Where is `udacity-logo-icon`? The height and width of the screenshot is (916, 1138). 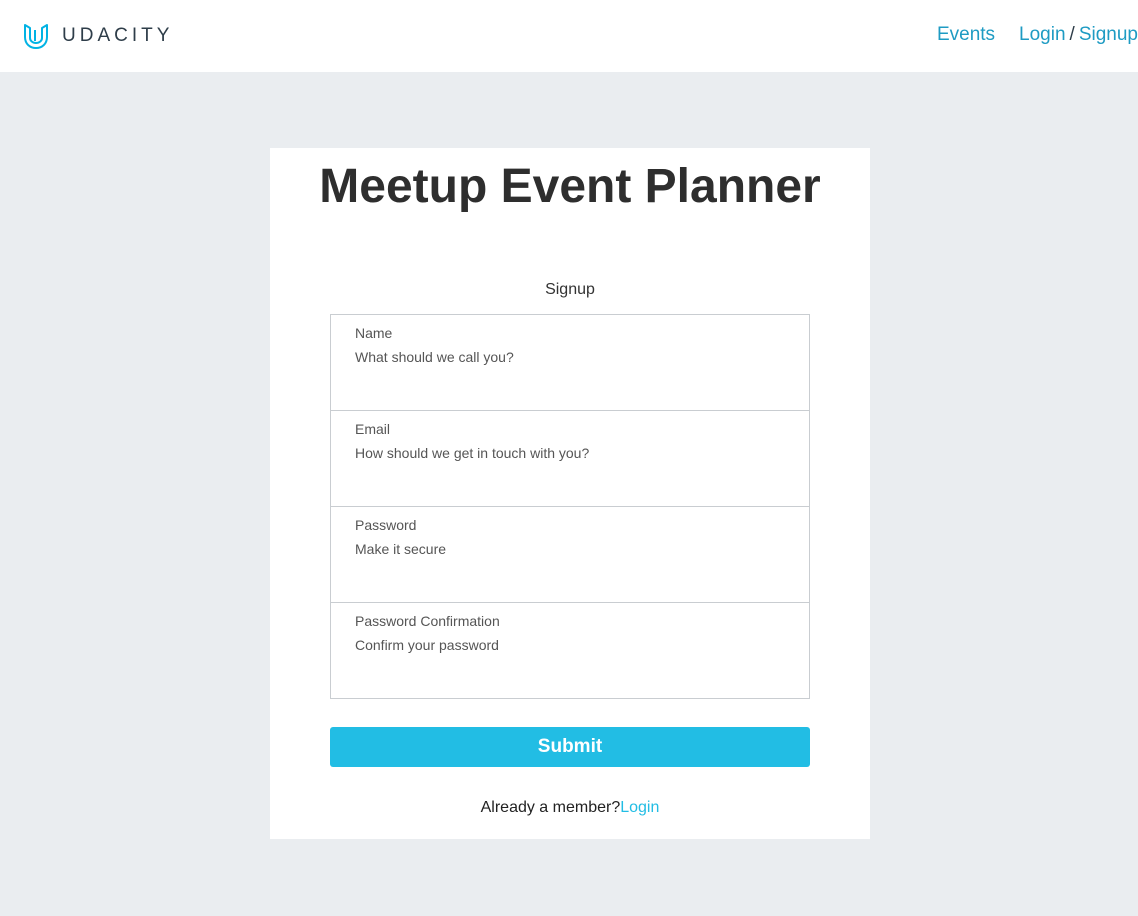
udacity-logo-icon is located at coordinates (36, 36).